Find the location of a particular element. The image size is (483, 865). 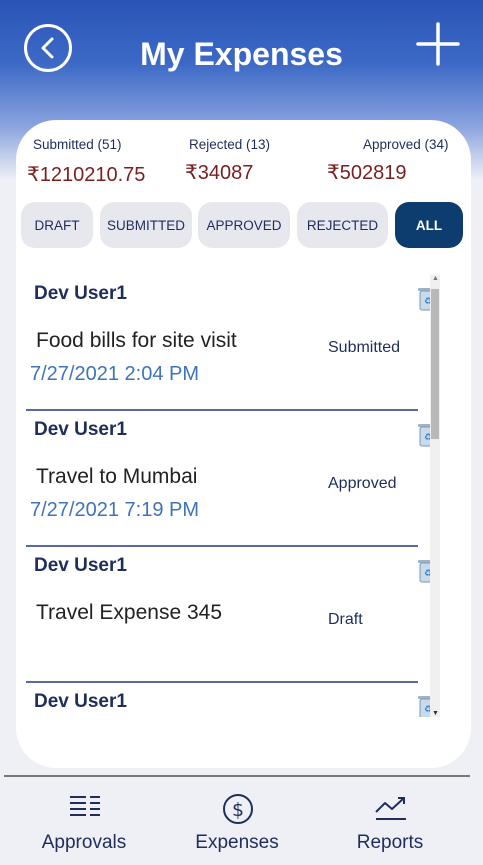

nav-reports: Reports is located at coordinates (390, 825).